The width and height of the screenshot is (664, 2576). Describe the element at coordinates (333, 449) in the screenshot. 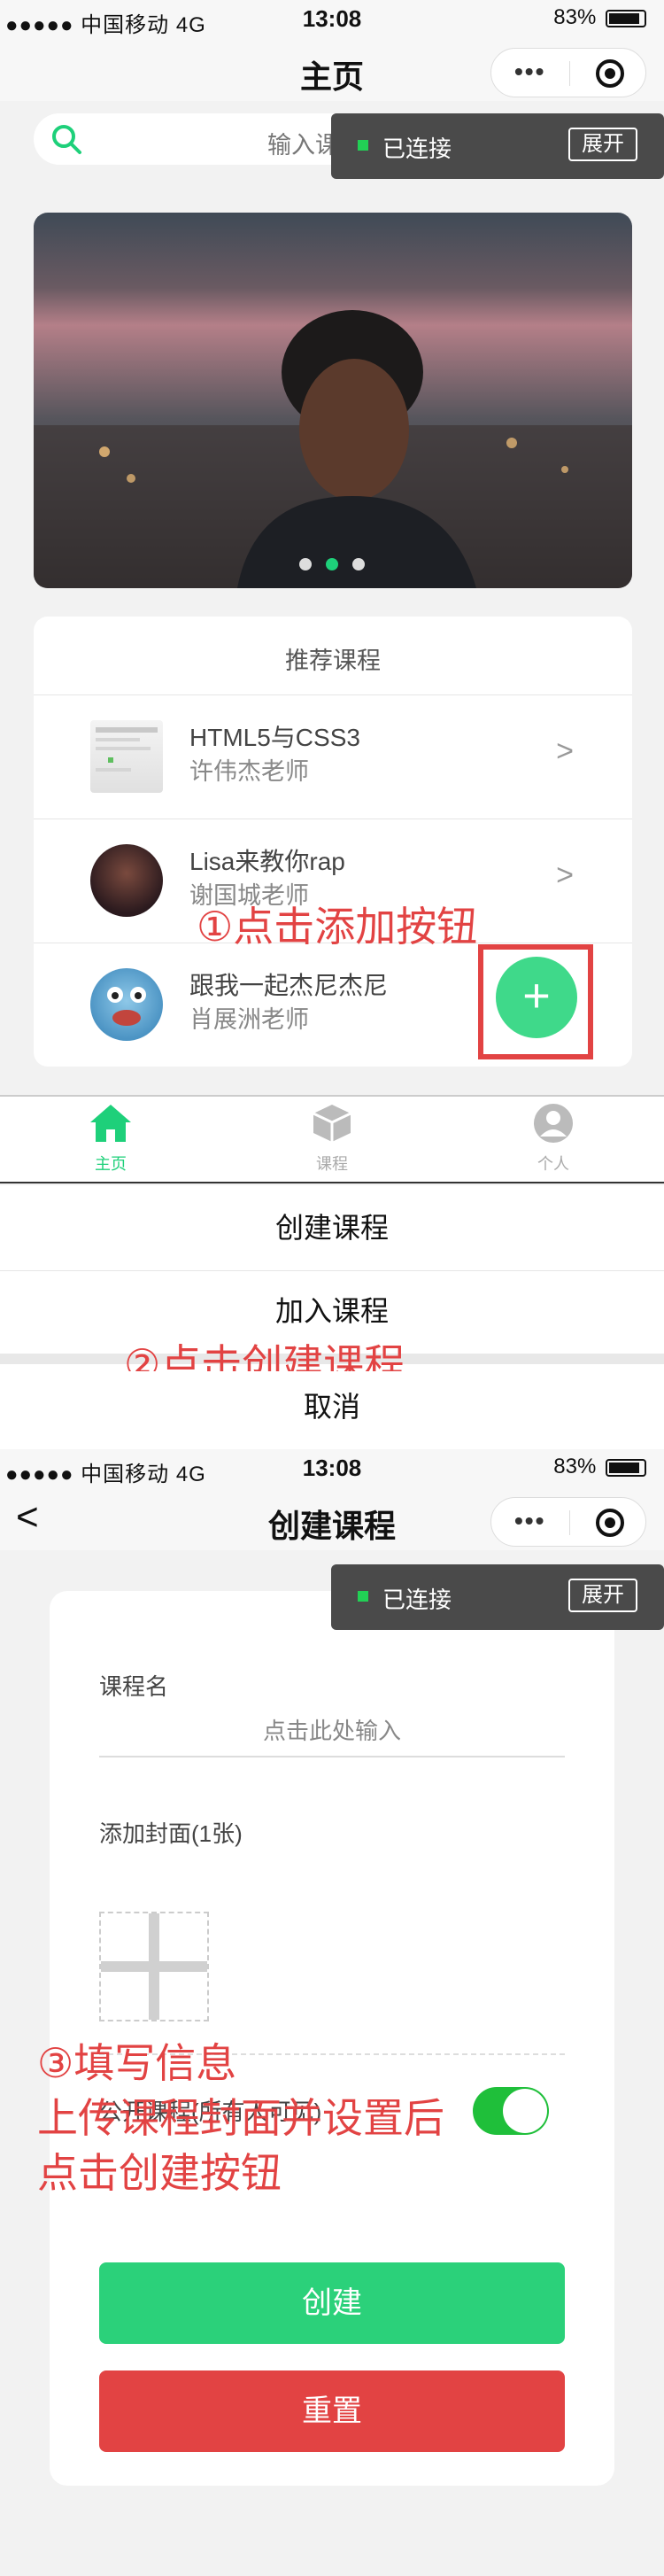

I see `banner-image` at that location.